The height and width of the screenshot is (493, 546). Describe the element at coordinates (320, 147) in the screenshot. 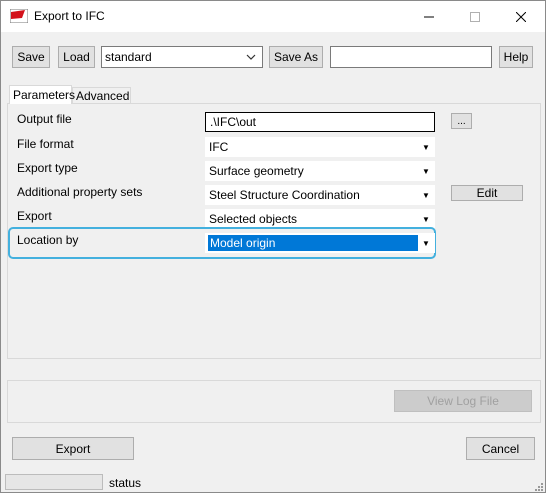

I see `file-format-select: IFC ▼` at that location.